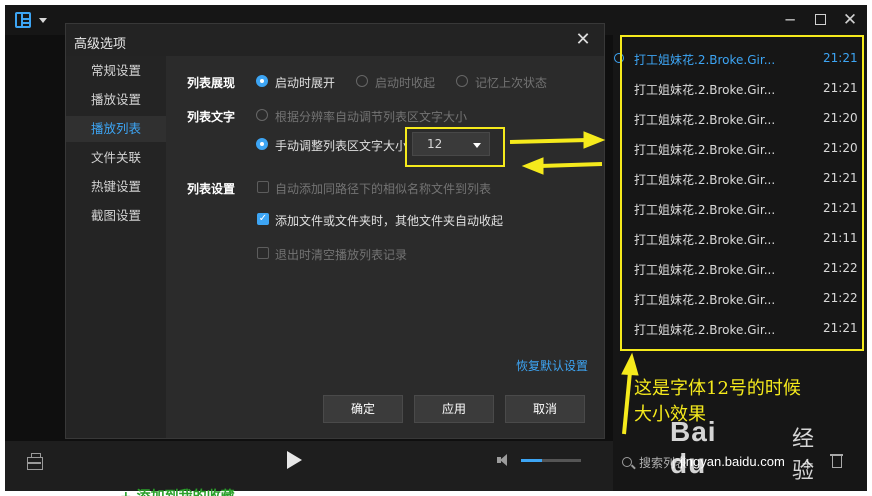 This screenshot has height=496, width=872. What do you see at coordinates (693, 447) in the screenshot?
I see `watermark-brand: Bai du` at bounding box center [693, 447].